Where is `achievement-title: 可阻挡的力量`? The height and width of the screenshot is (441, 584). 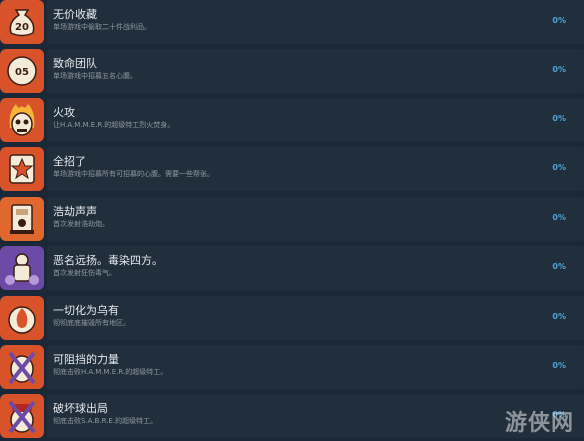
achievement-title: 可阻挡的力量 is located at coordinates (86, 359).